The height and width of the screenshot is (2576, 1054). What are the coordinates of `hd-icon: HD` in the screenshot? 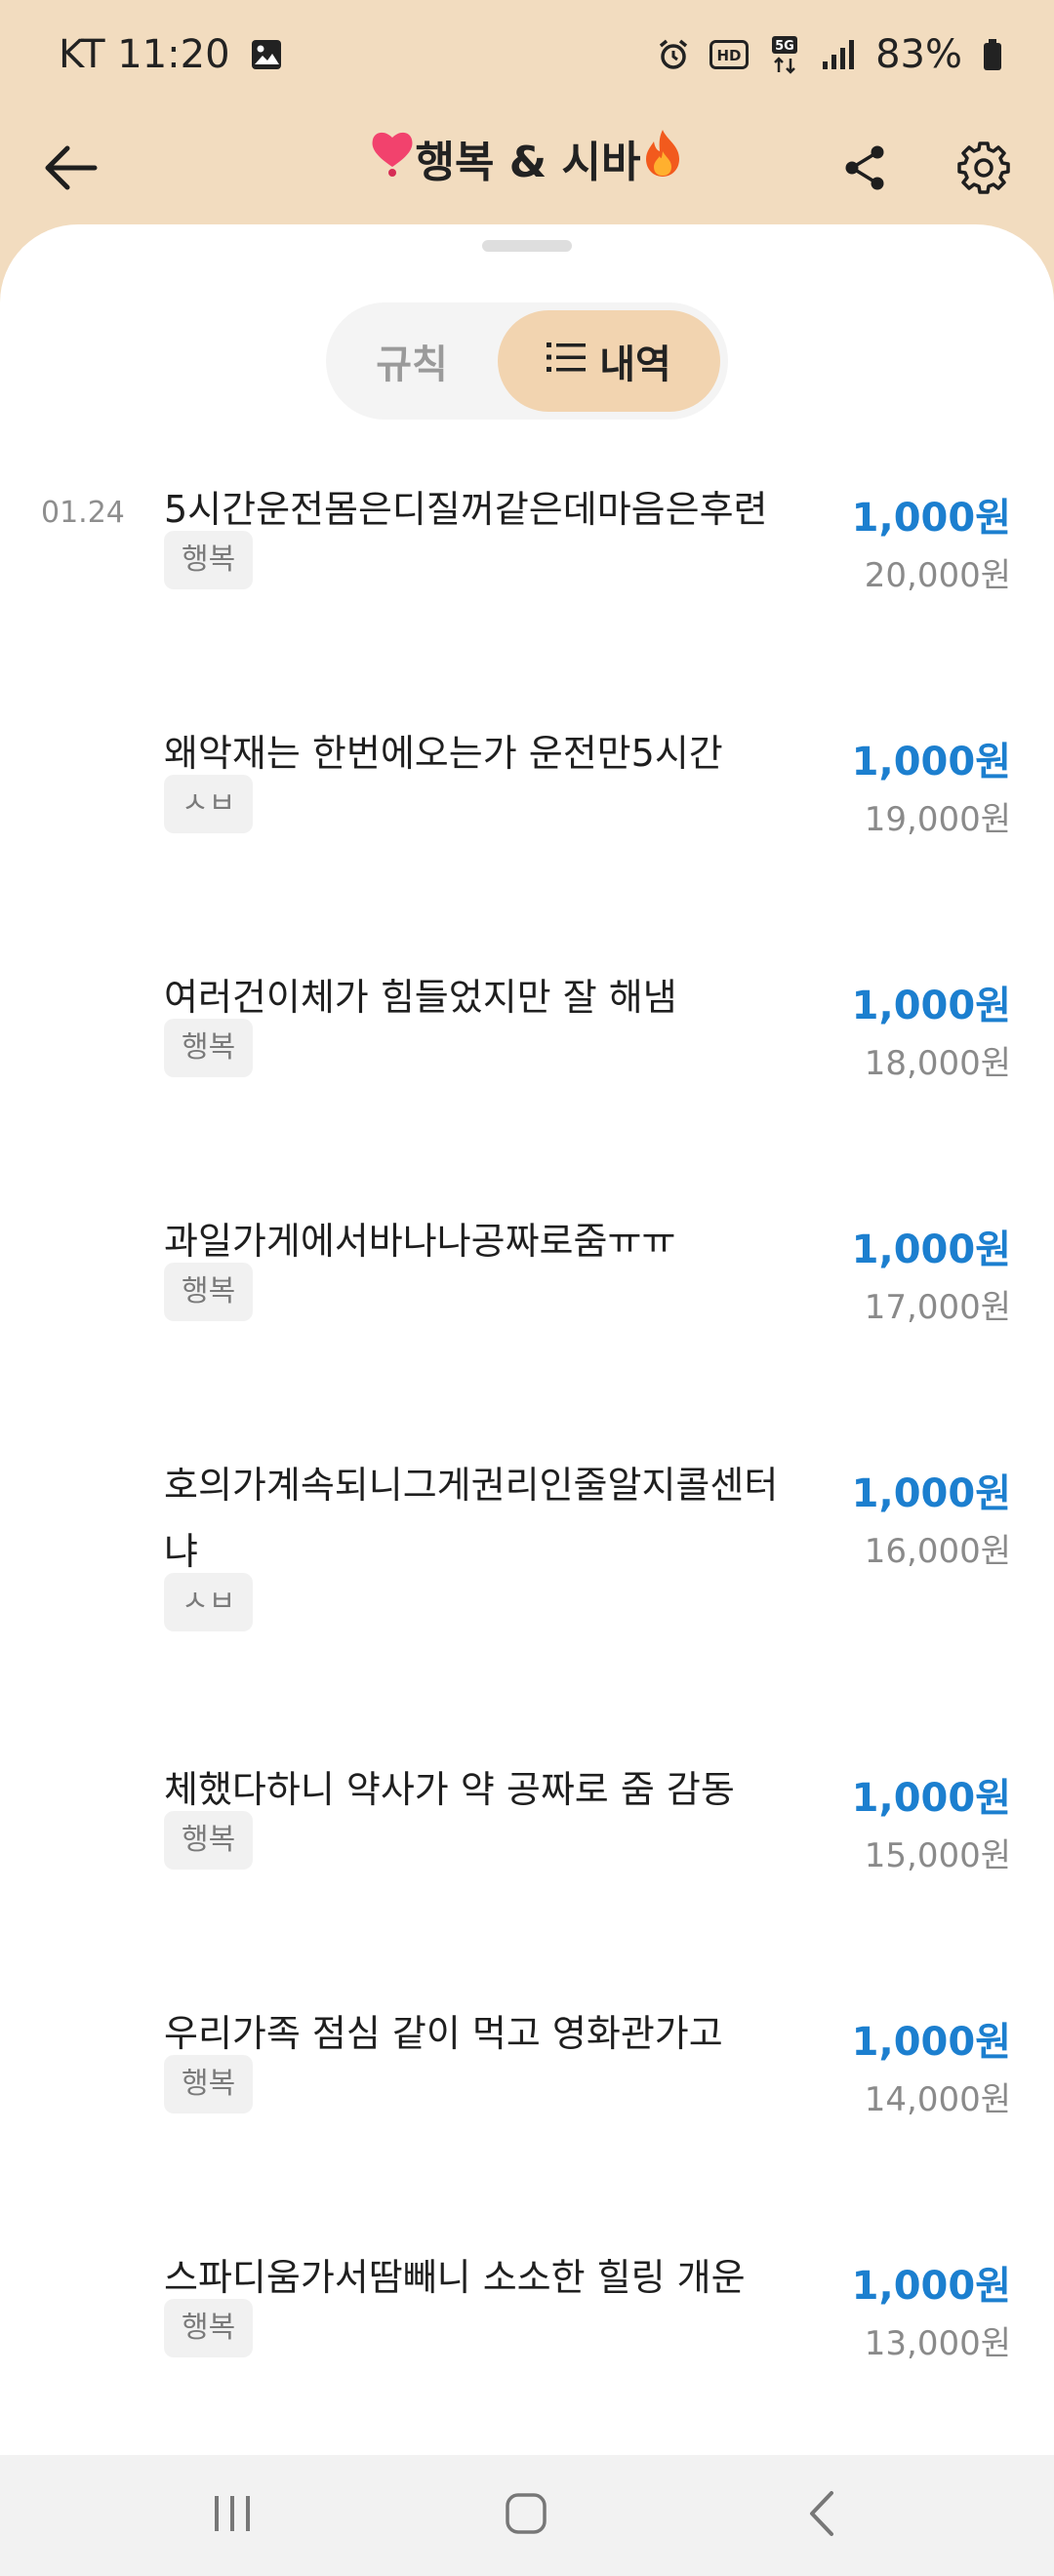 It's located at (729, 54).